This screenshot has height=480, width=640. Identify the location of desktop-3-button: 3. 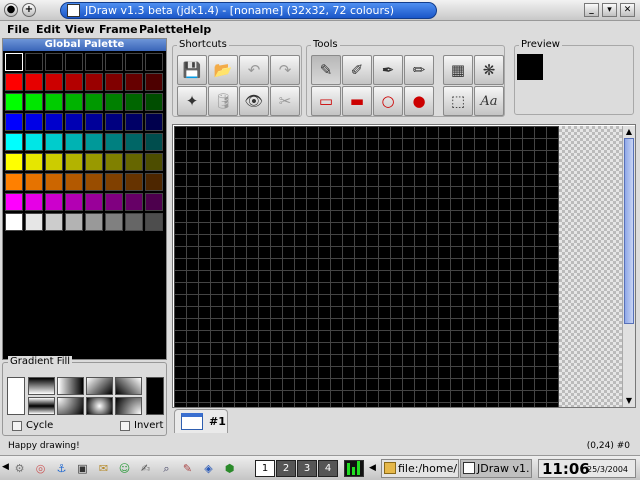
(307, 468).